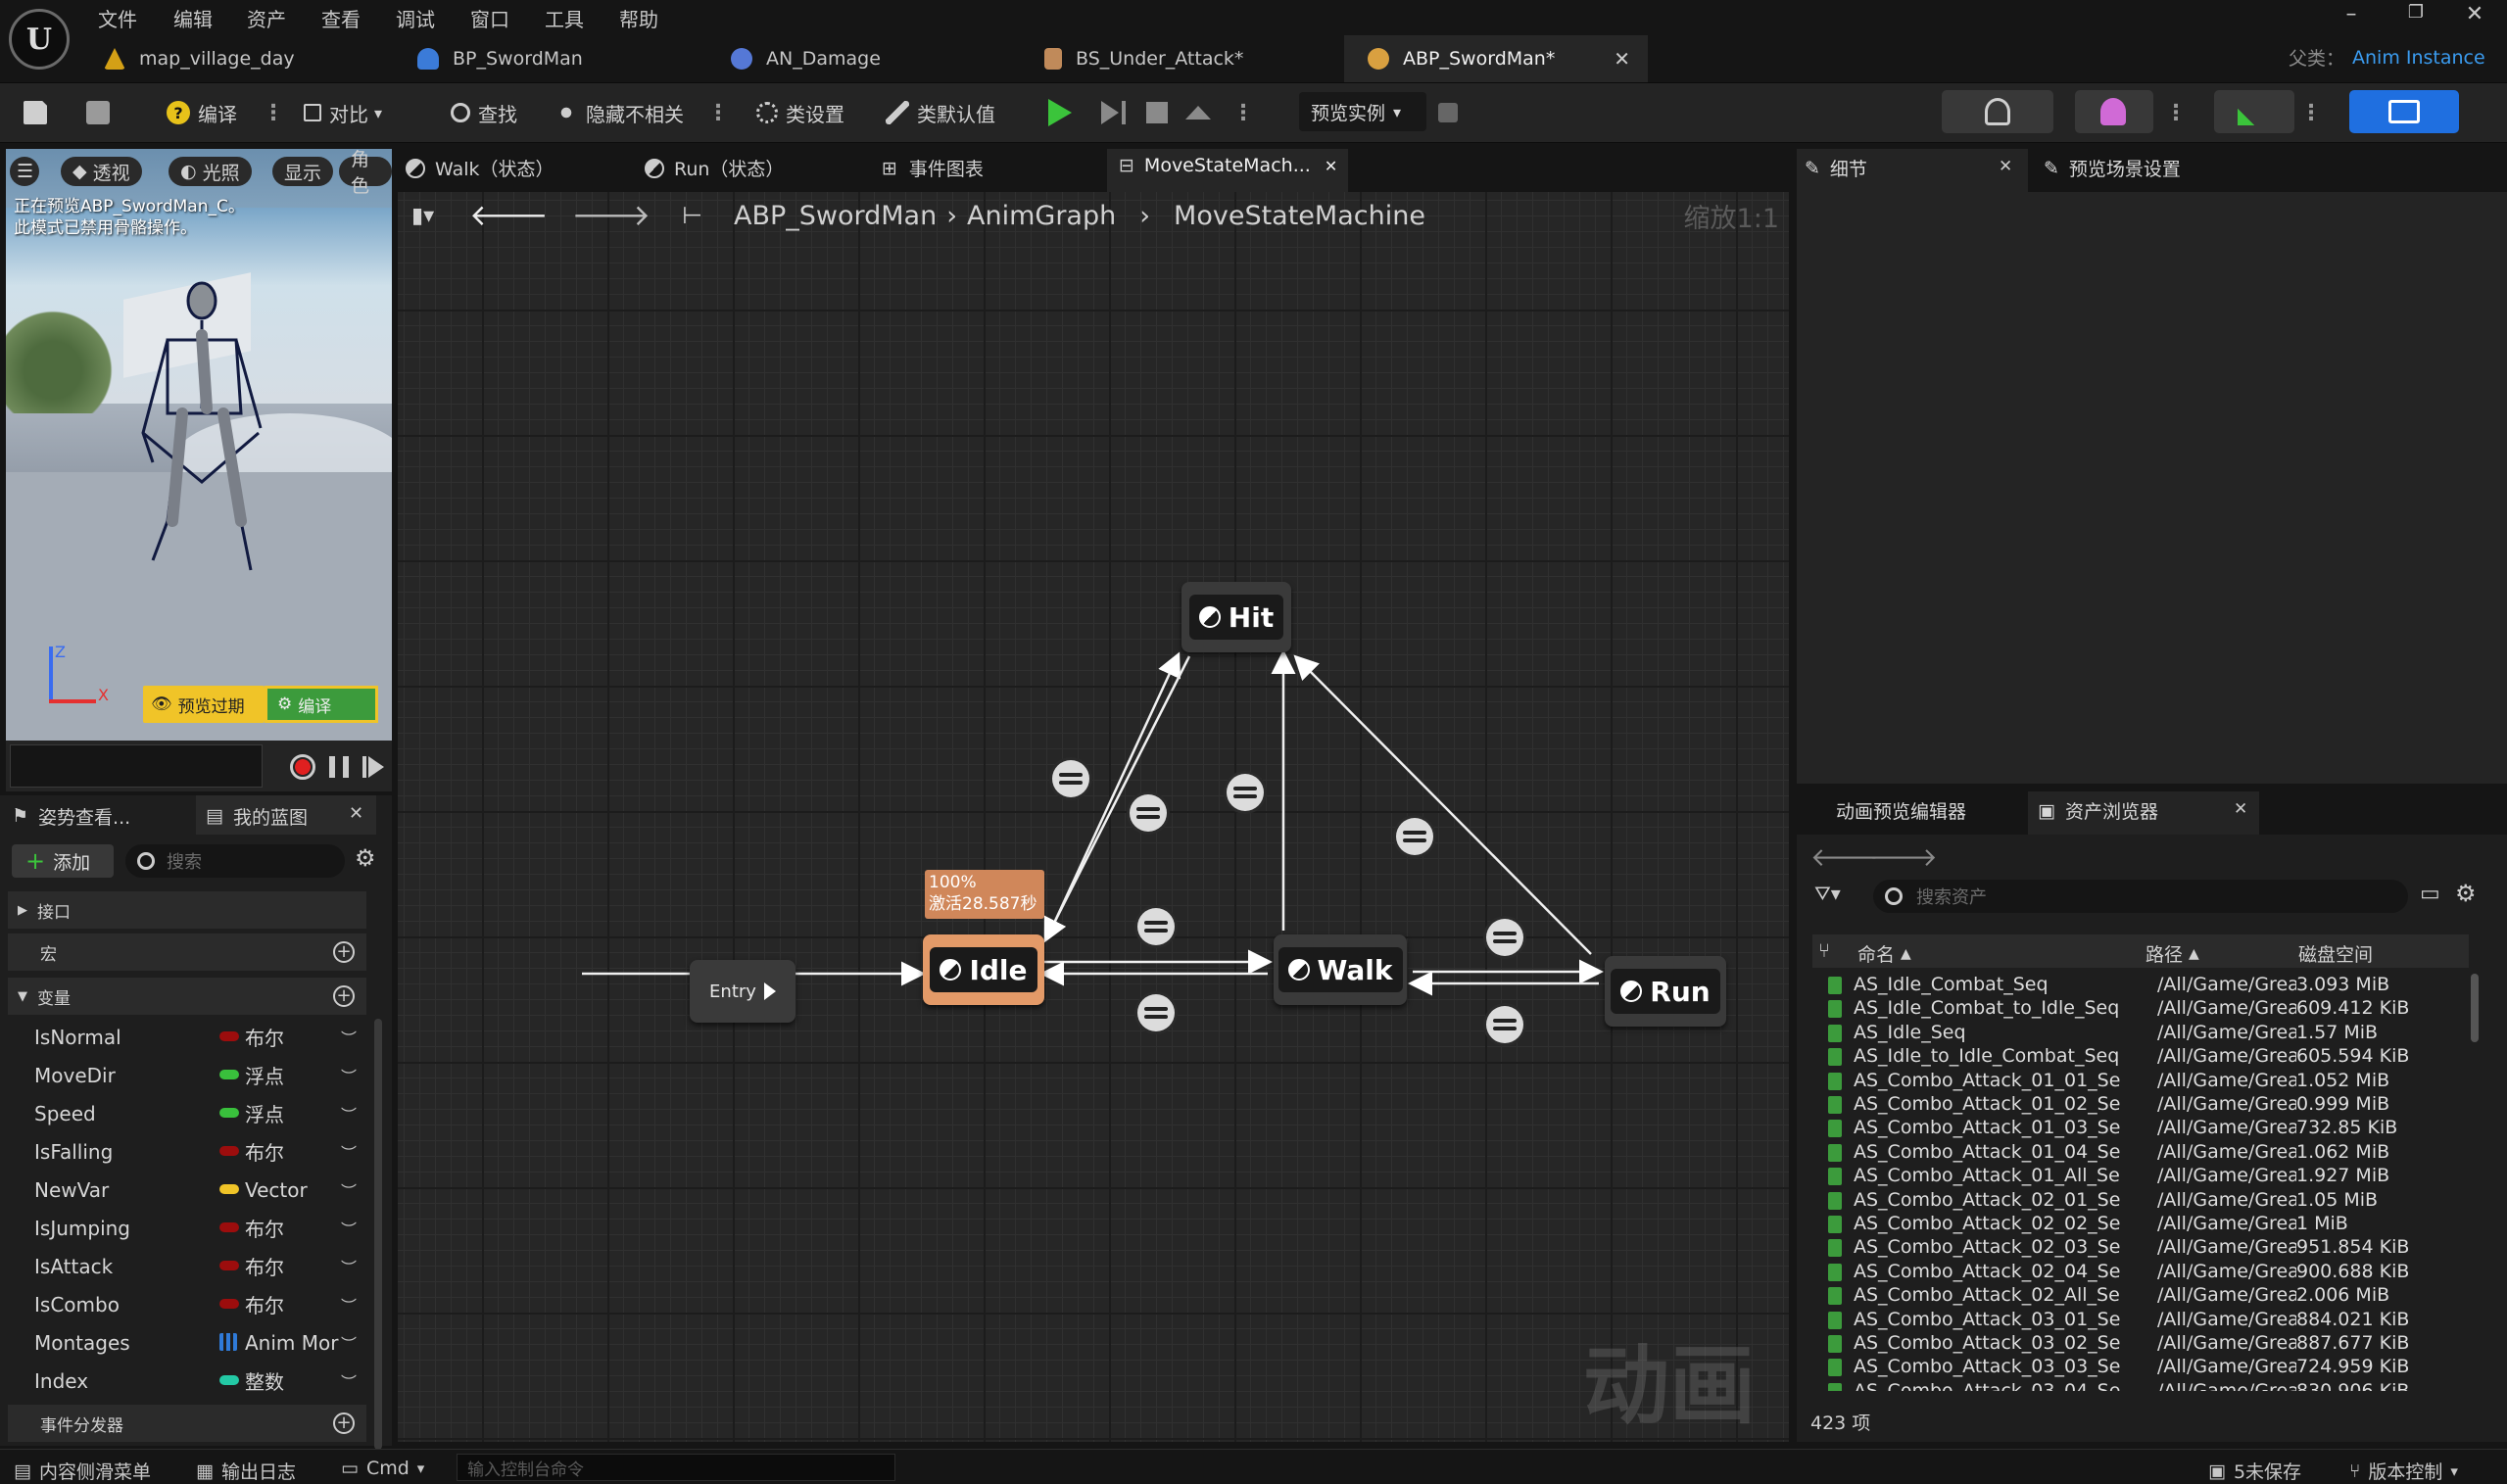  I want to click on left-panel-scrollbar, so click(378, 1234).